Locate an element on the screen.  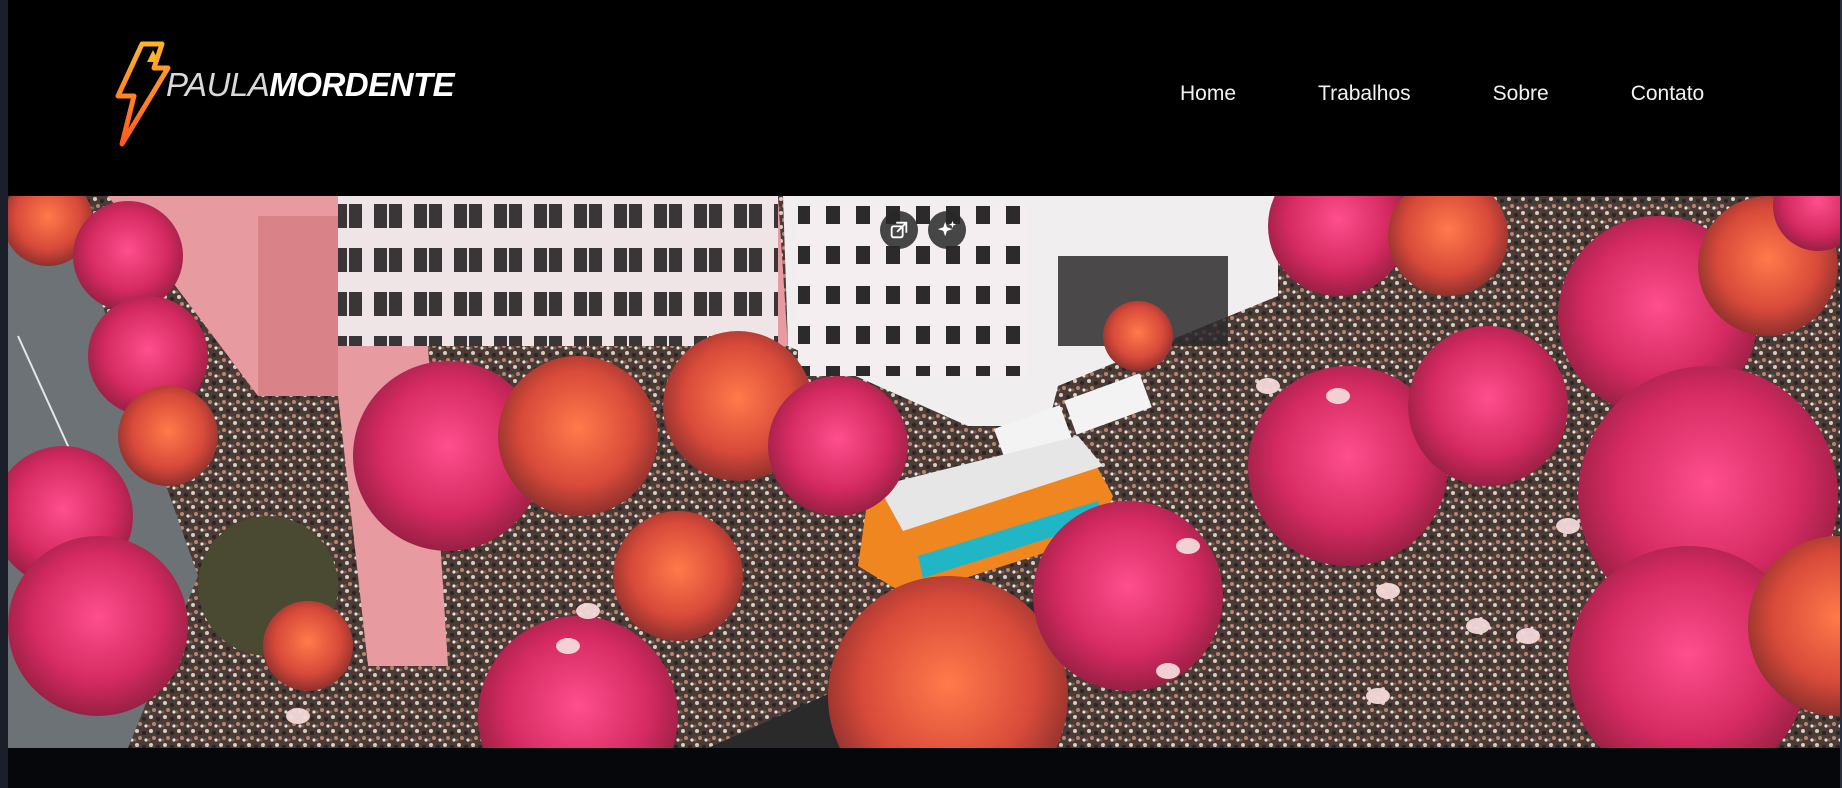
bottom-bar is located at coordinates (924, 768).